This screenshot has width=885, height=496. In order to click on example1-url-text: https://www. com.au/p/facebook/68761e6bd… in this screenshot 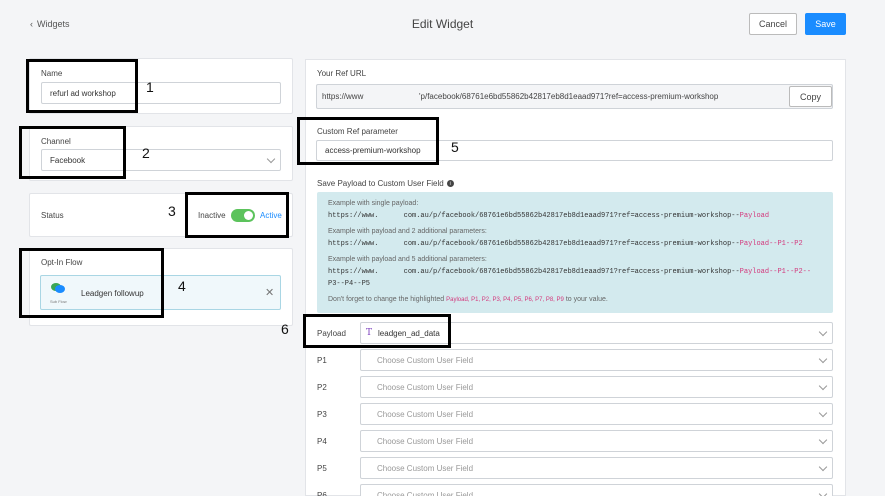, I will do `click(534, 216)`.